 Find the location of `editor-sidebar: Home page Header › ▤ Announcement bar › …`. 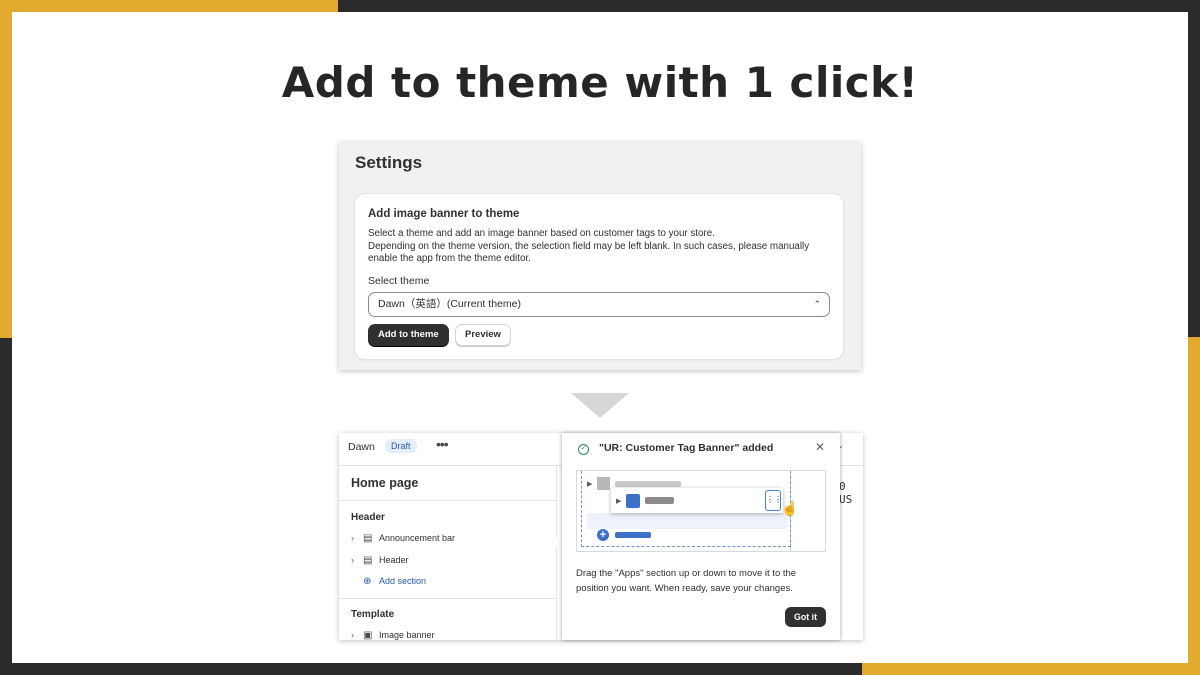

editor-sidebar: Home page Header › ▤ Announcement bar › … is located at coordinates (448, 553).